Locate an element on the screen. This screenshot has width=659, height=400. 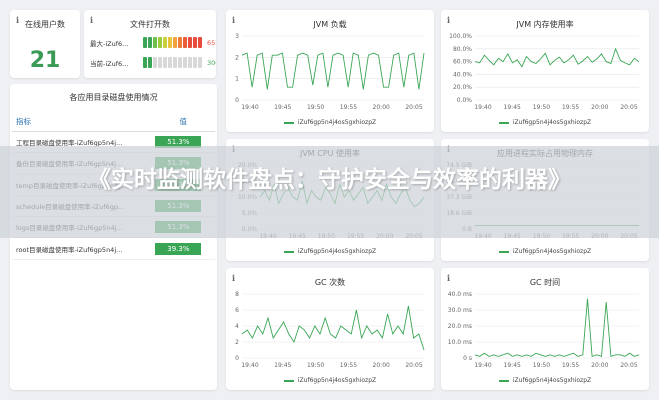
y-tick-label: 6 is located at coordinates (237, 310).